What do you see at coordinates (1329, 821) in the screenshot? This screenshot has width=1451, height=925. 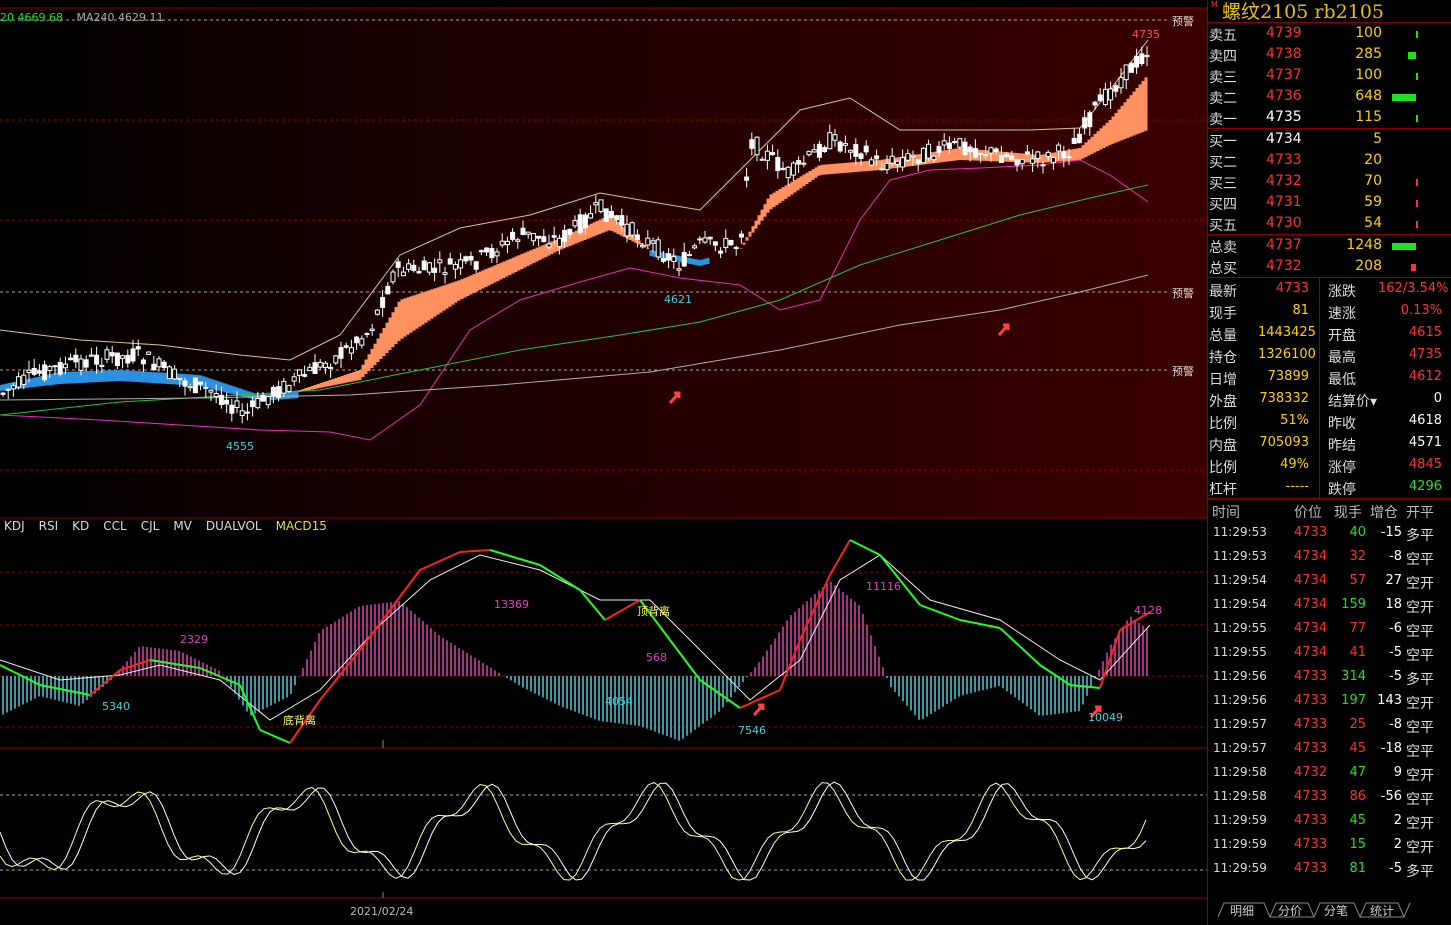 I see `tick-row: 11:29:59 4733 45 2 空开` at bounding box center [1329, 821].